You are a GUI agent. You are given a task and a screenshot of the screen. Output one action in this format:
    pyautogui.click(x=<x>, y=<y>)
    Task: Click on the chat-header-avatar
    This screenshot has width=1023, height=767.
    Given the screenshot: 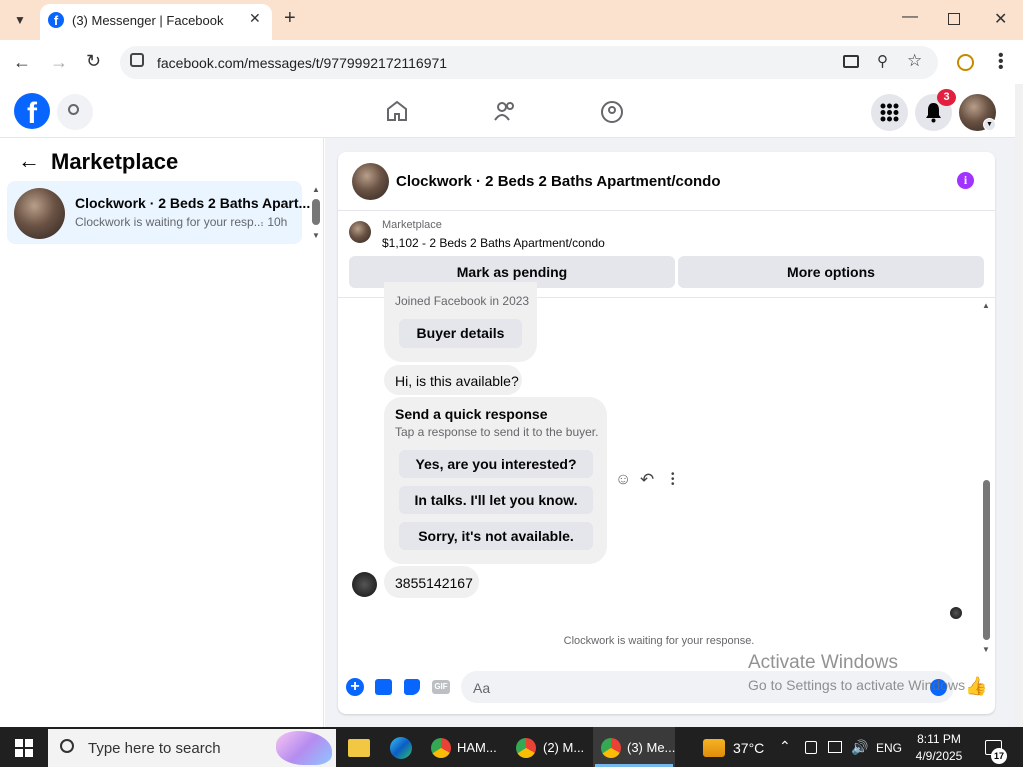 What is the action you would take?
    pyautogui.click(x=370, y=181)
    